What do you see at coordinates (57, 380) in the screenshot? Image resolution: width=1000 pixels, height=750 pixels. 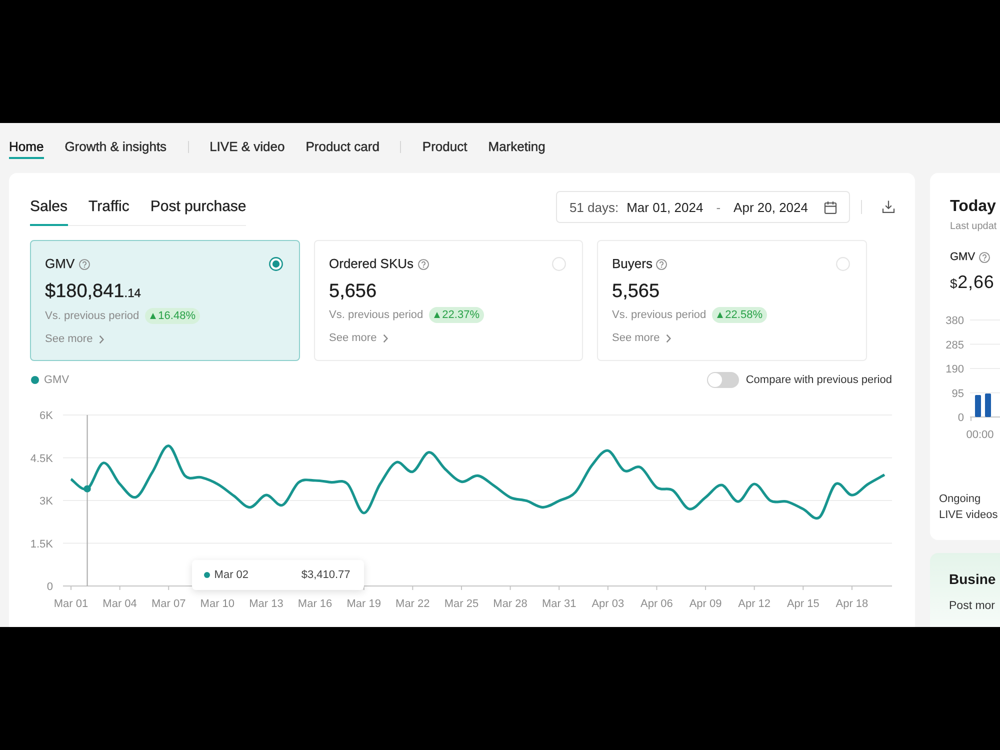 I see `legend-label: GMV` at bounding box center [57, 380].